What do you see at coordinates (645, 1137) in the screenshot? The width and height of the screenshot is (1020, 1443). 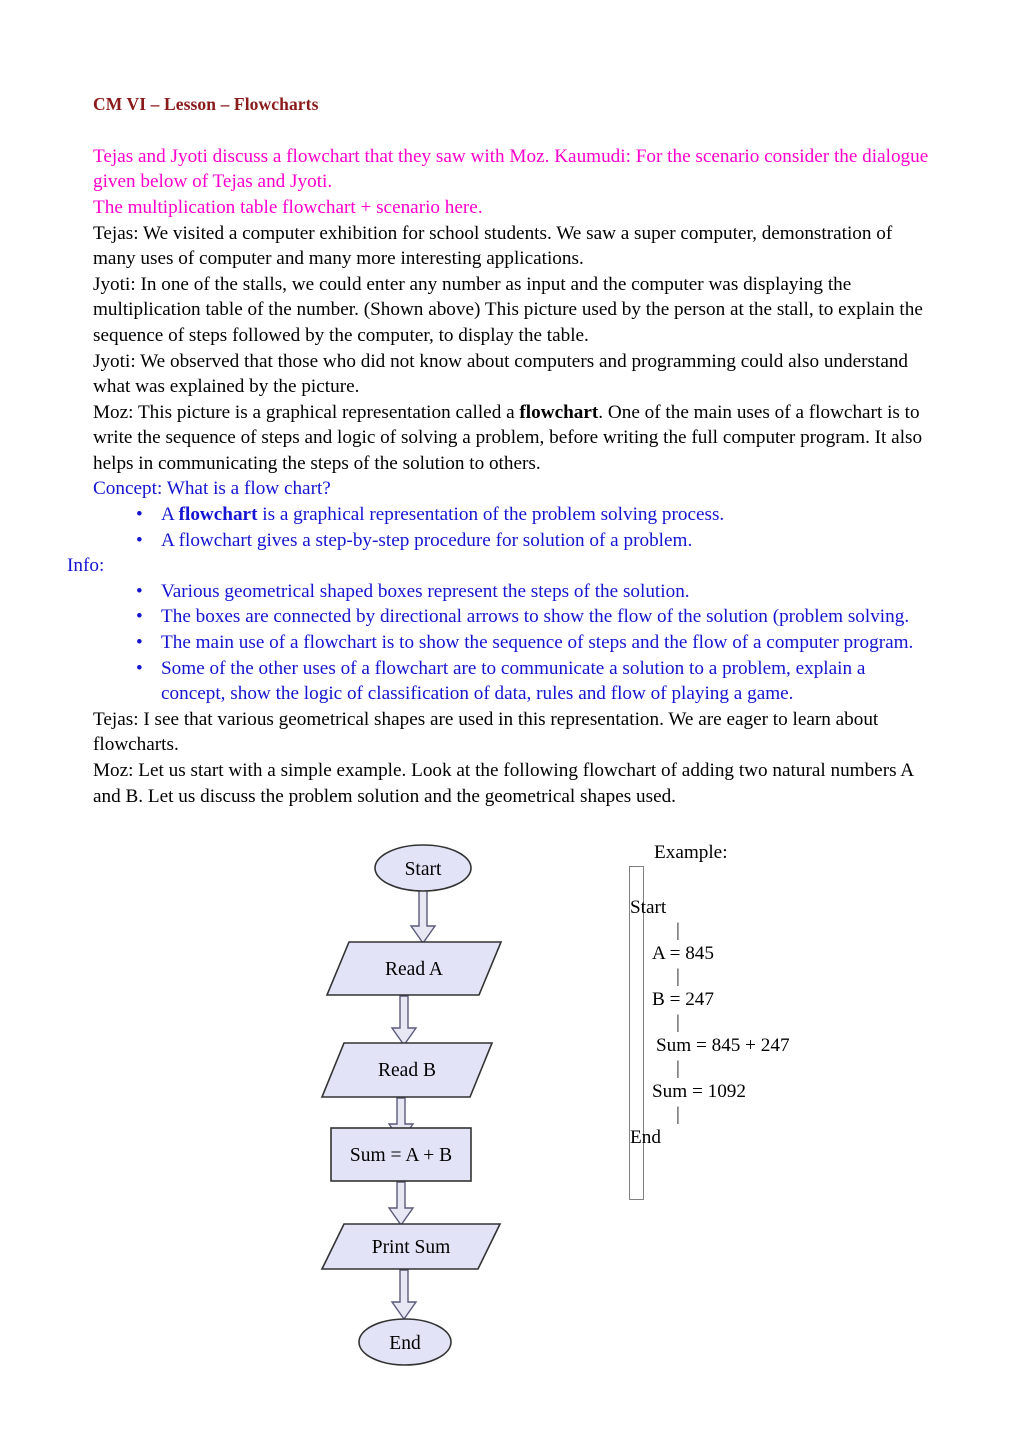 I see `example-step: End` at bounding box center [645, 1137].